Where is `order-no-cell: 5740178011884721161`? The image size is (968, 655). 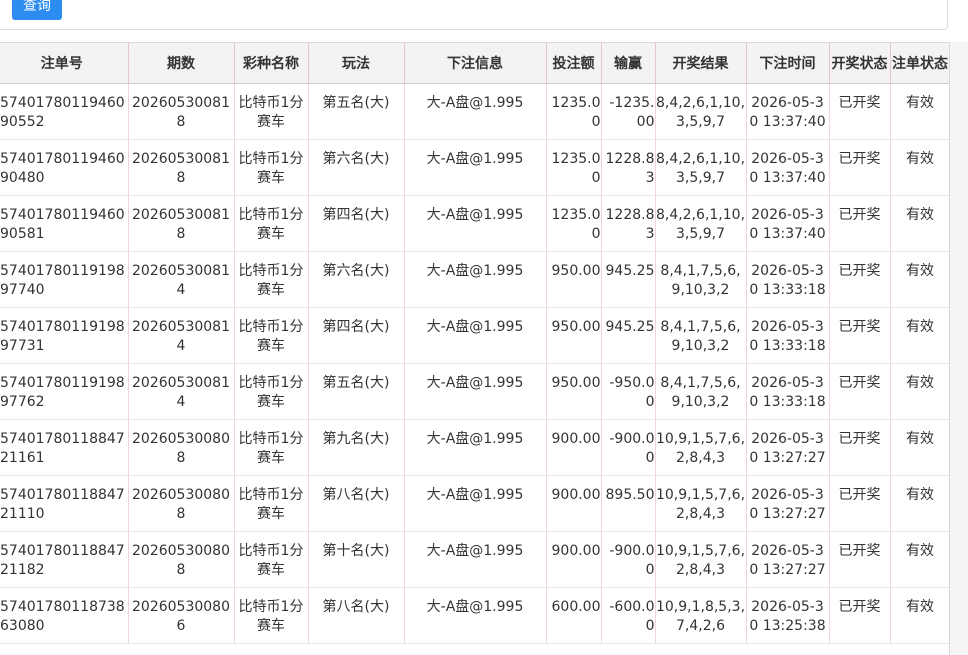 order-no-cell: 5740178011884721161 is located at coordinates (64, 447).